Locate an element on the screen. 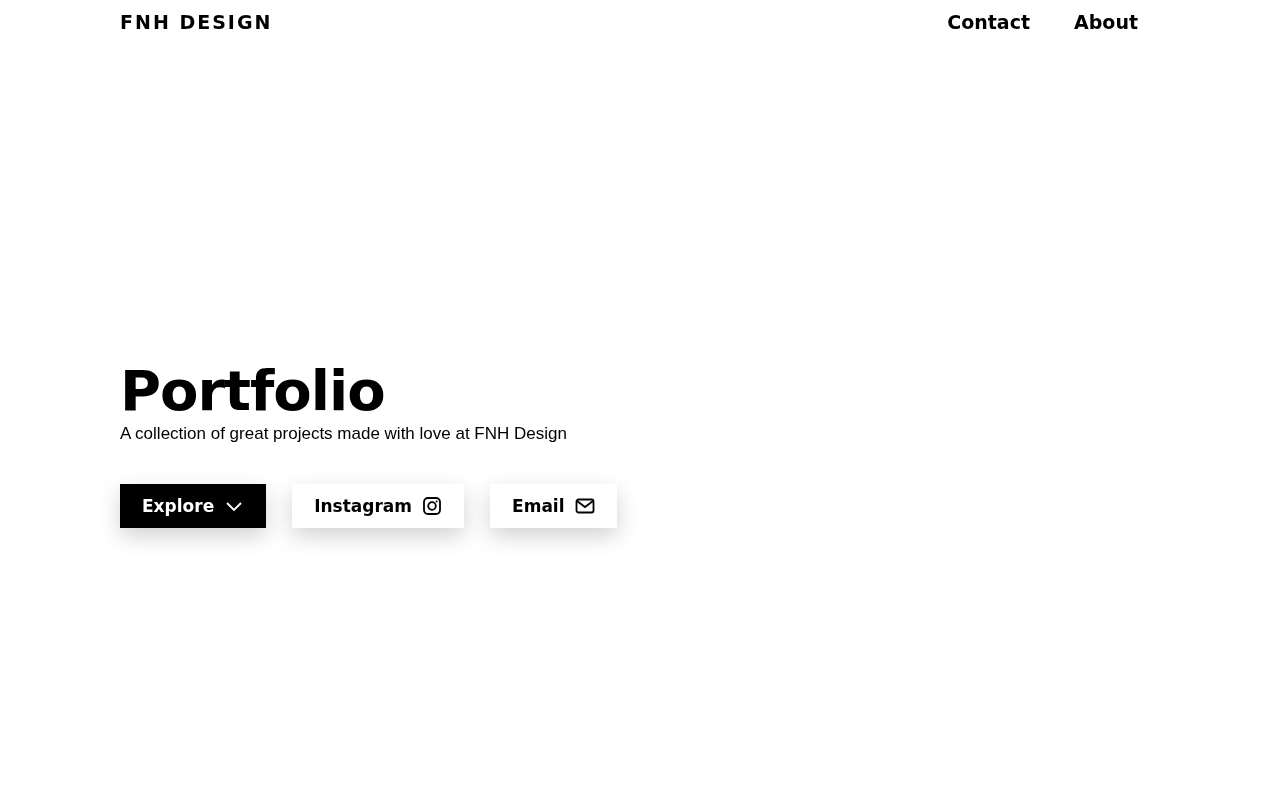  primary-button: Explore is located at coordinates (193, 505).